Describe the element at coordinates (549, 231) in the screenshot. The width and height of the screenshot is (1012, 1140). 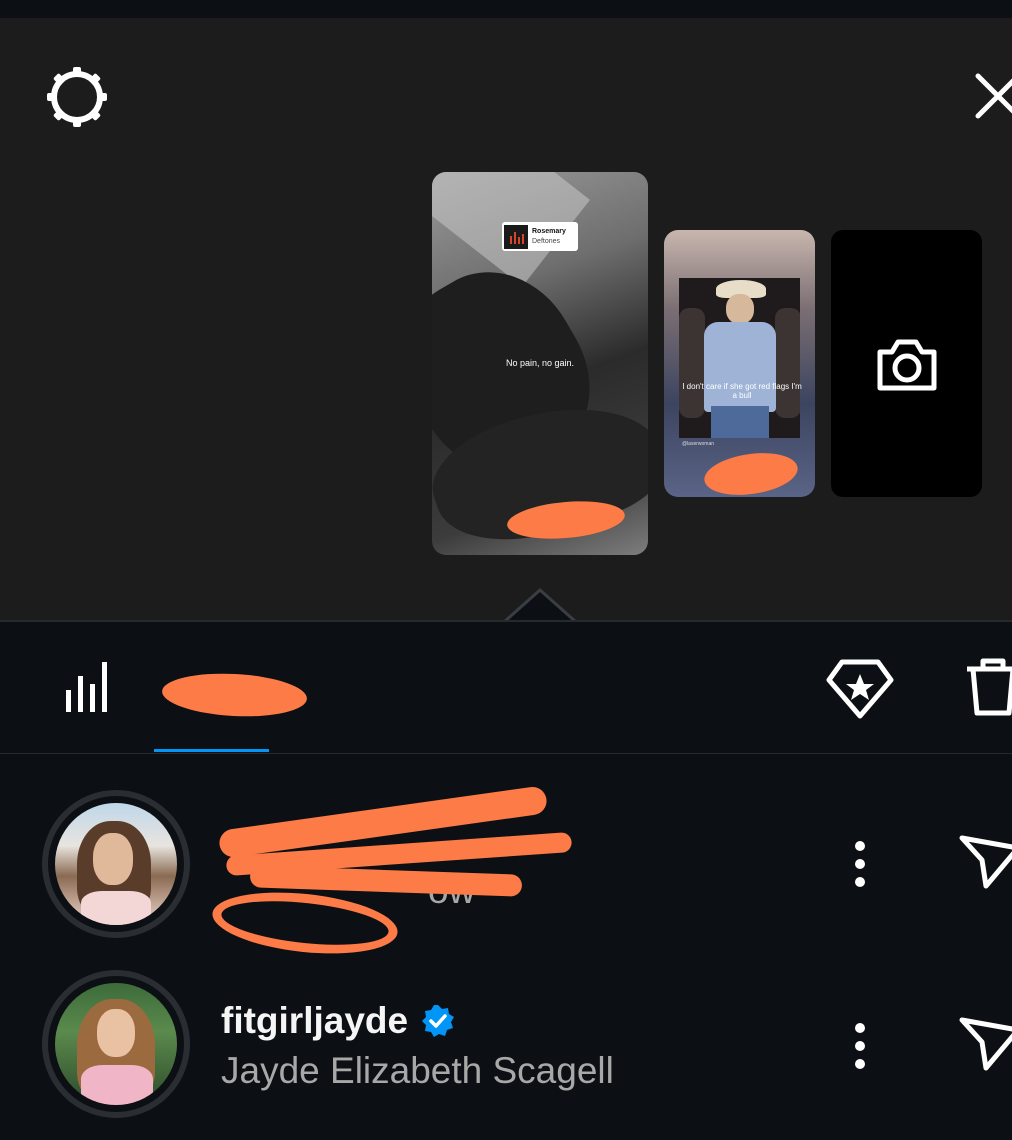
I see `music-title: Rosemary` at that location.